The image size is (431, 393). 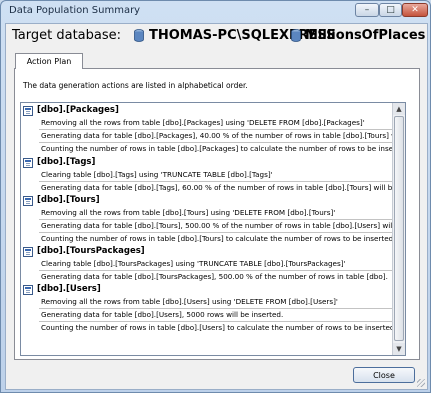 What do you see at coordinates (365, 35) in the screenshot?
I see `database-name: MillionsOfPlaces` at bounding box center [365, 35].